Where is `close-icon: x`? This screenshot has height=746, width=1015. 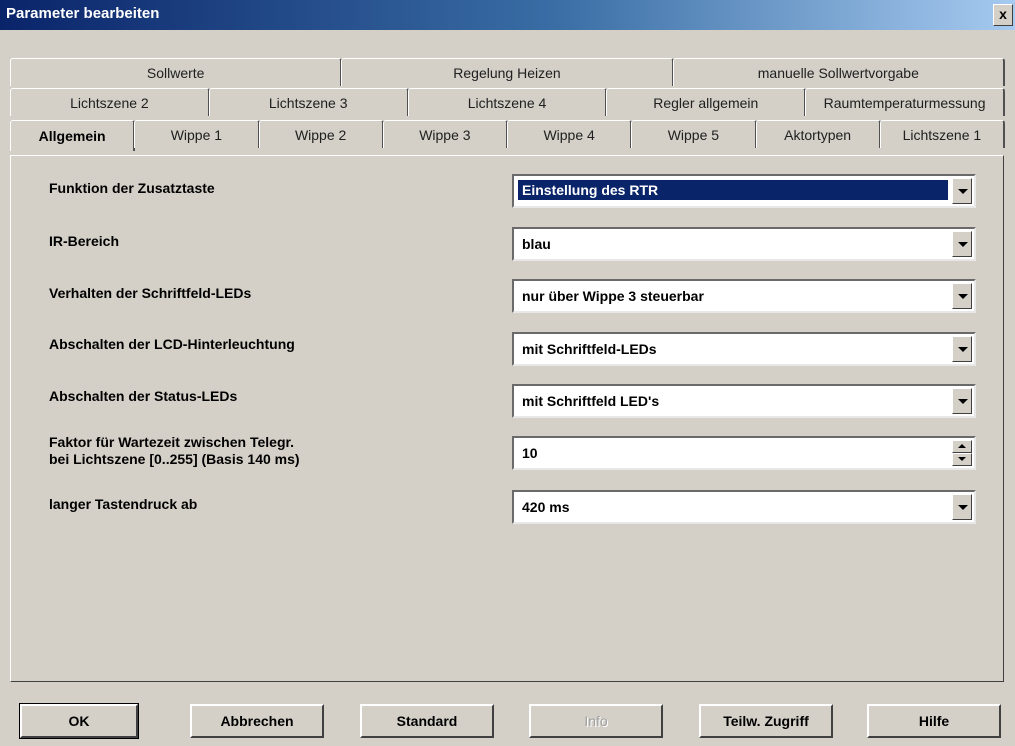 close-icon: x is located at coordinates (1003, 14).